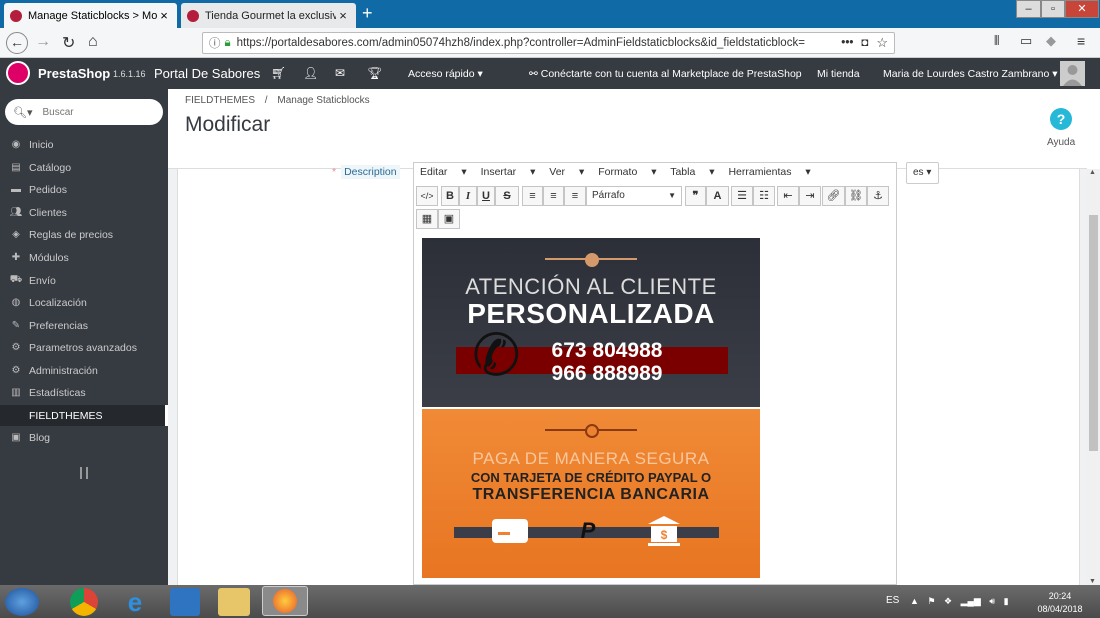 The height and width of the screenshot is (618, 1100). I want to click on show-hidden-icon: ▲, so click(914, 601).